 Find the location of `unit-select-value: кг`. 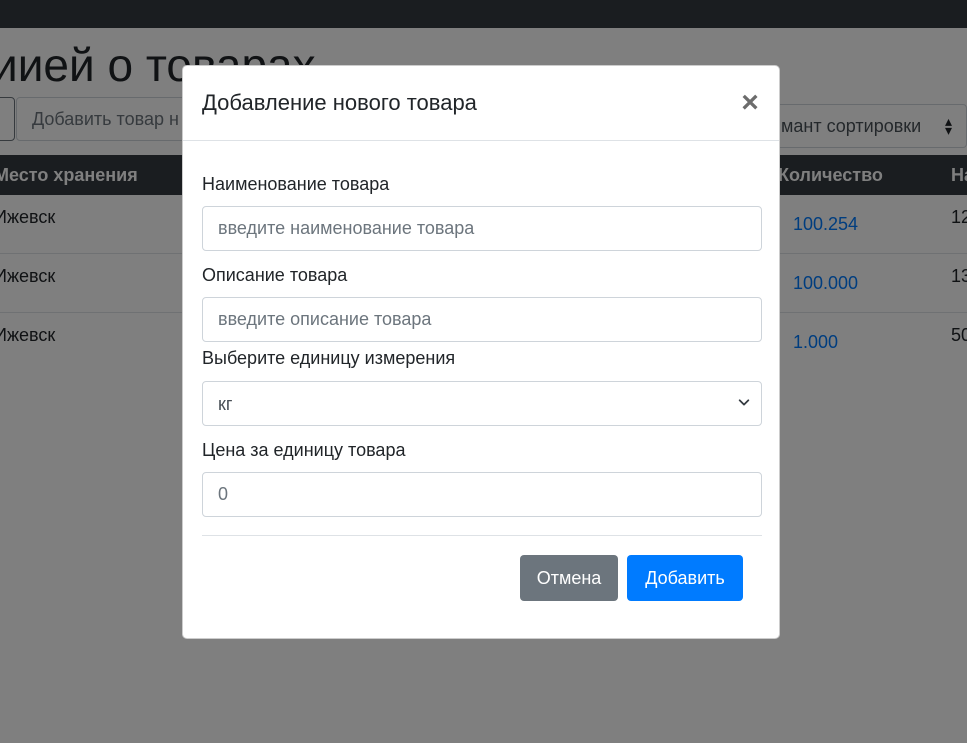

unit-select-value: кг is located at coordinates (225, 404).